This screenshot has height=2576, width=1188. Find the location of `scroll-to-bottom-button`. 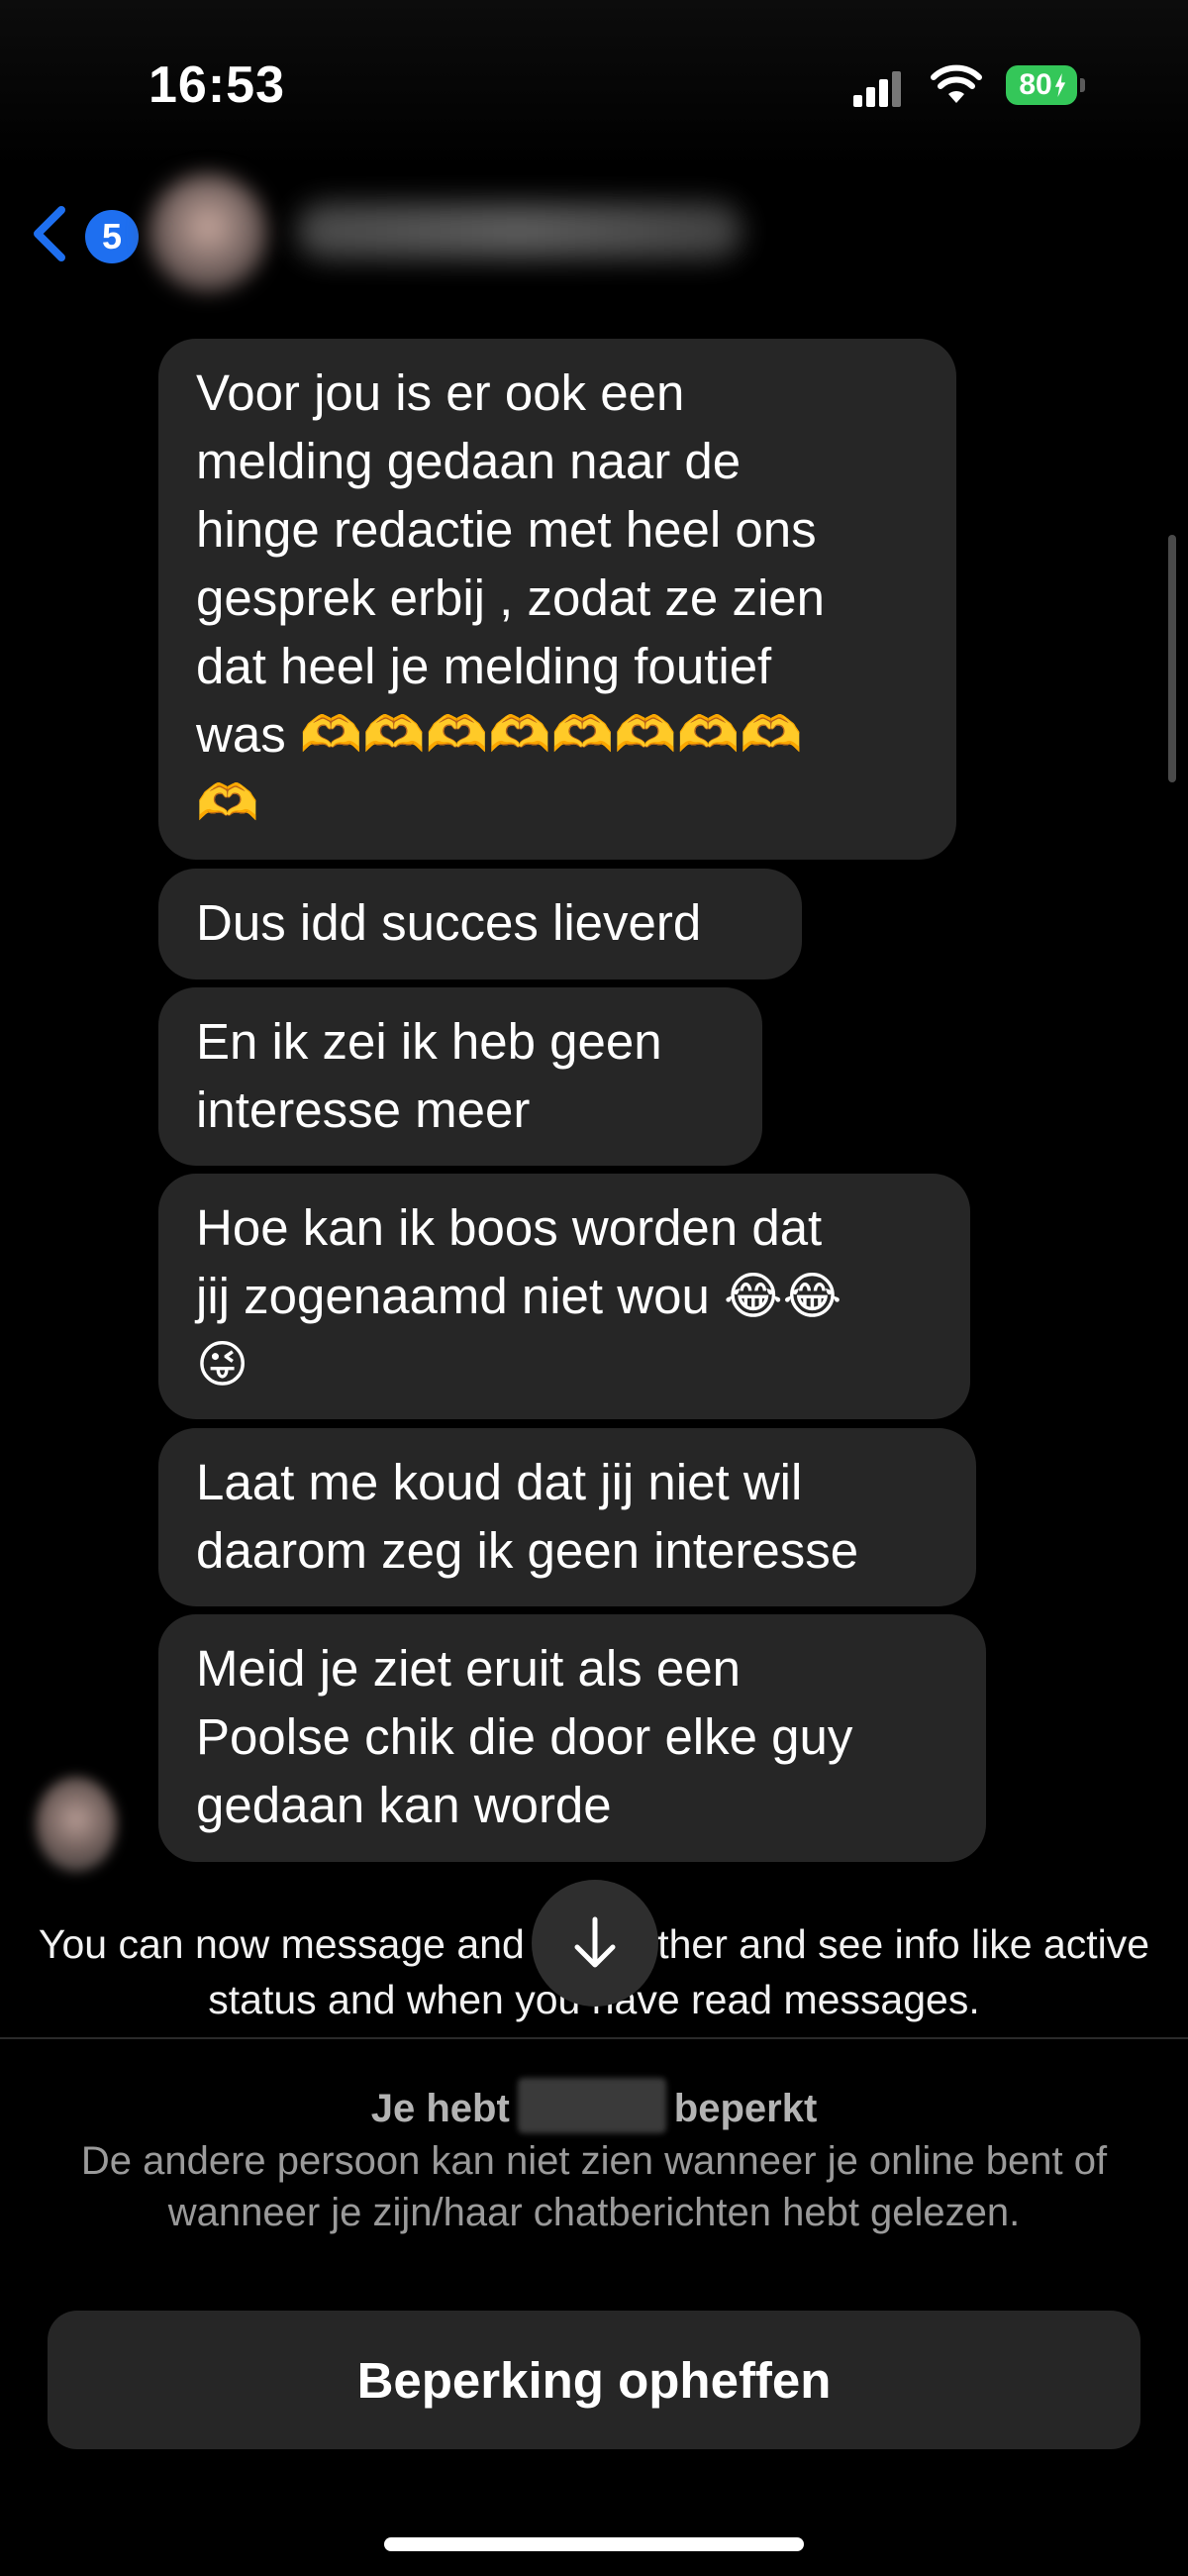

scroll-to-bottom-button is located at coordinates (595, 1943).